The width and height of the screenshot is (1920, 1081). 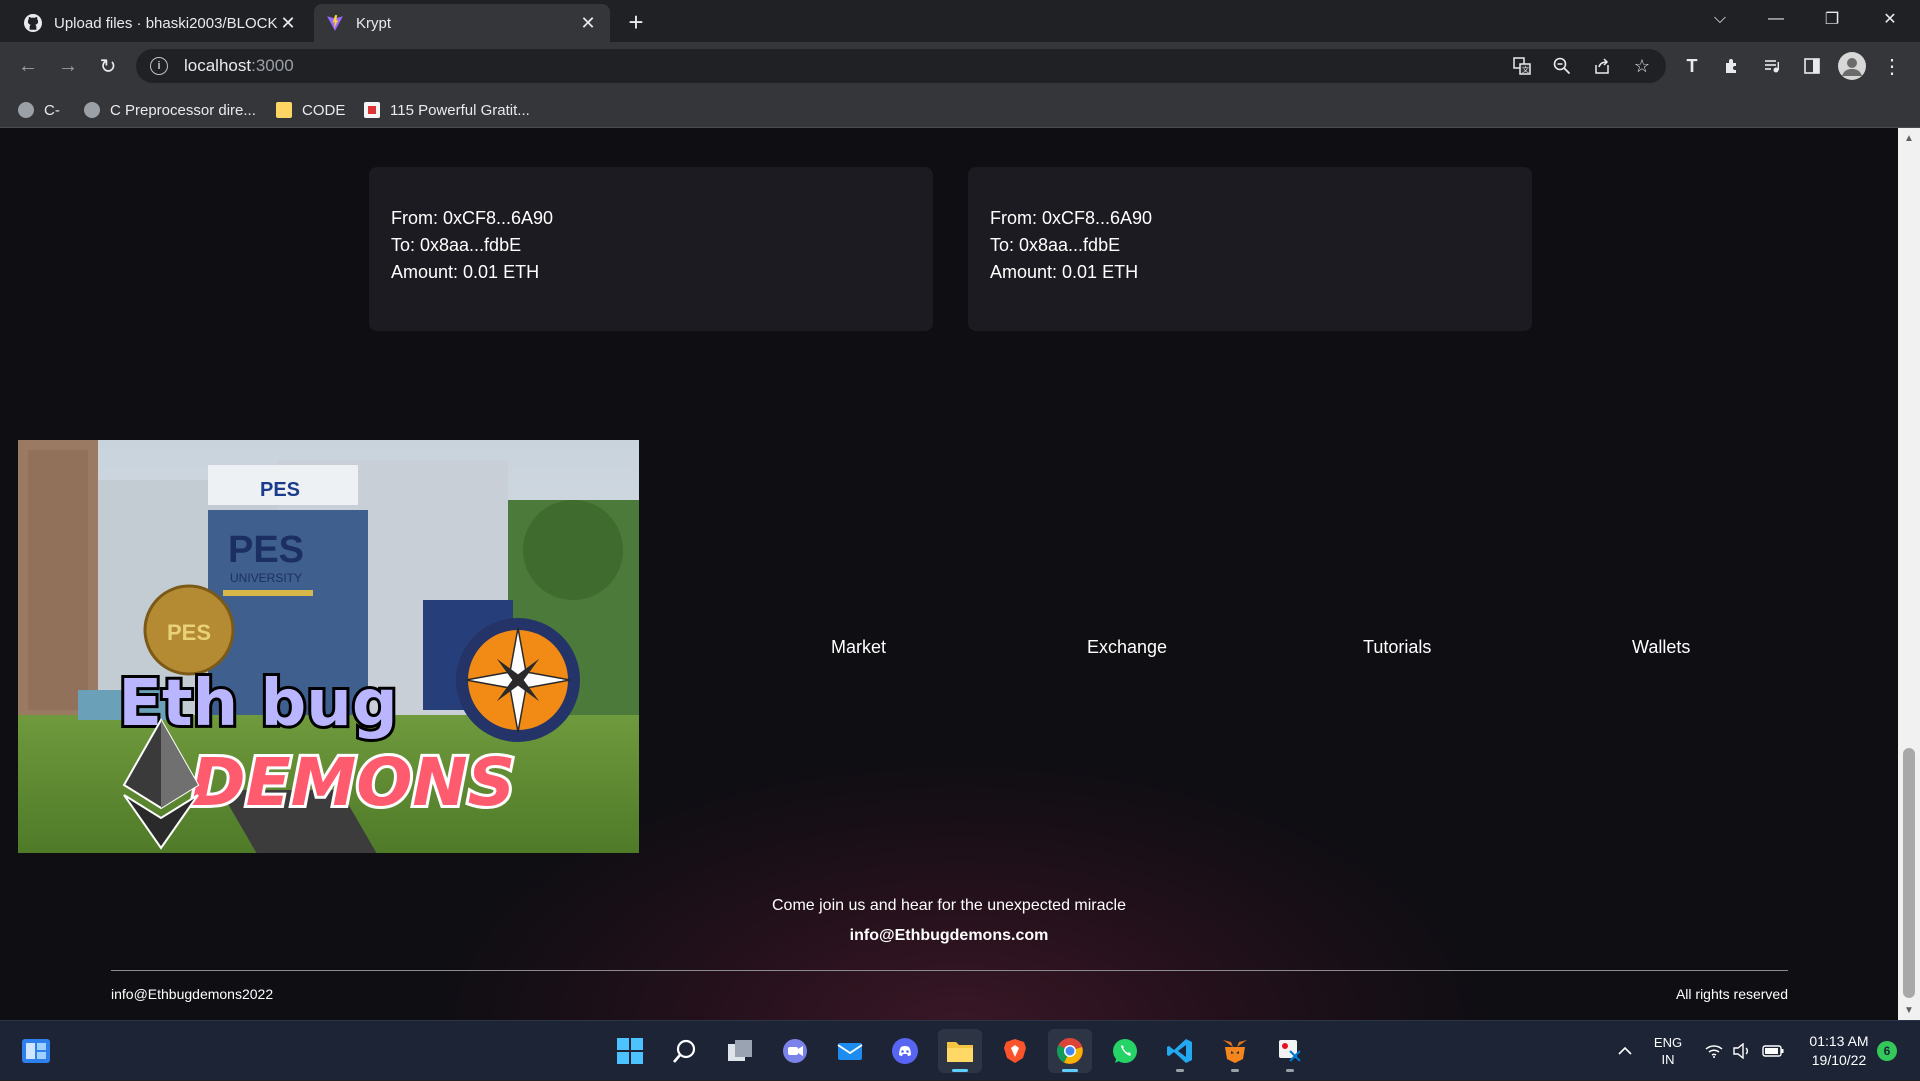 I want to click on translate-icon: 文, so click(x=1522, y=66).